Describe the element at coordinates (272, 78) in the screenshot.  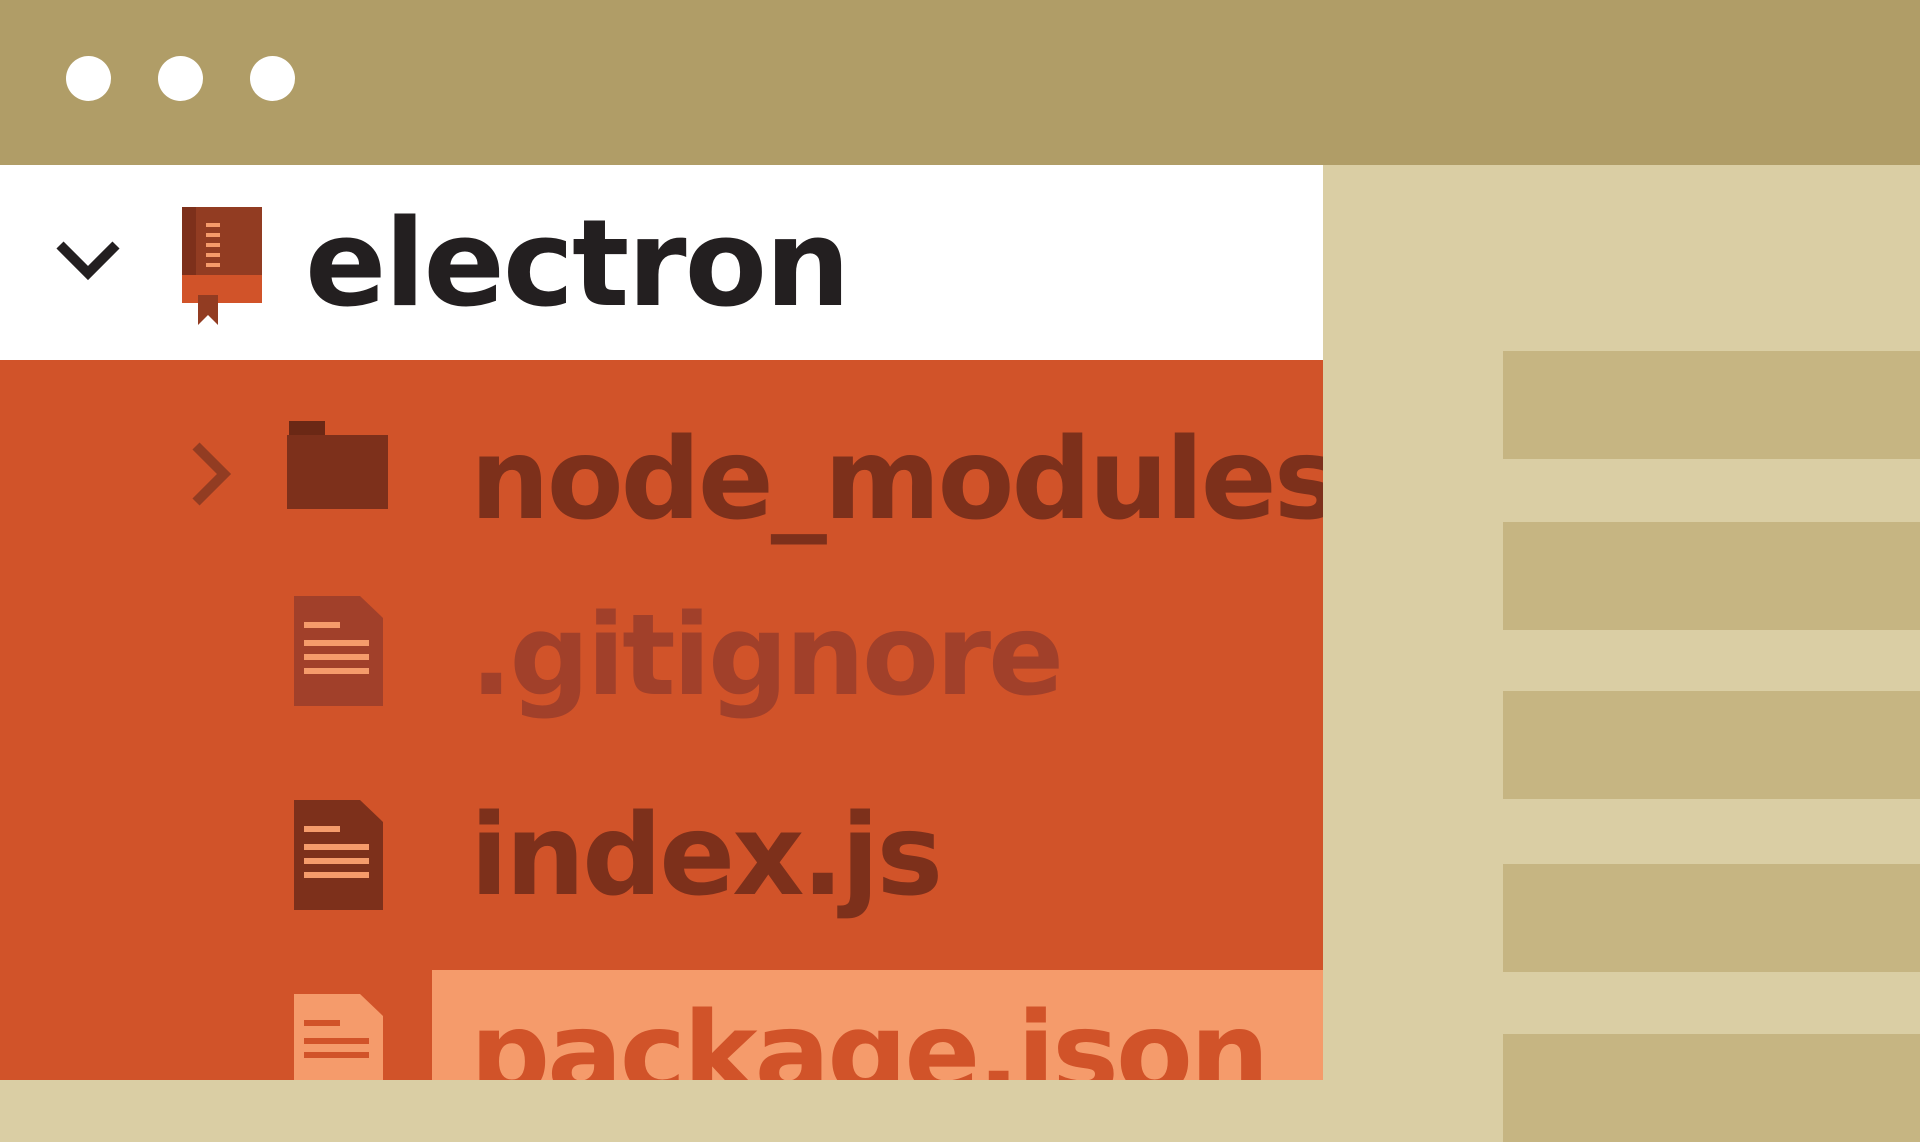
I see `window-maximize-button` at that location.